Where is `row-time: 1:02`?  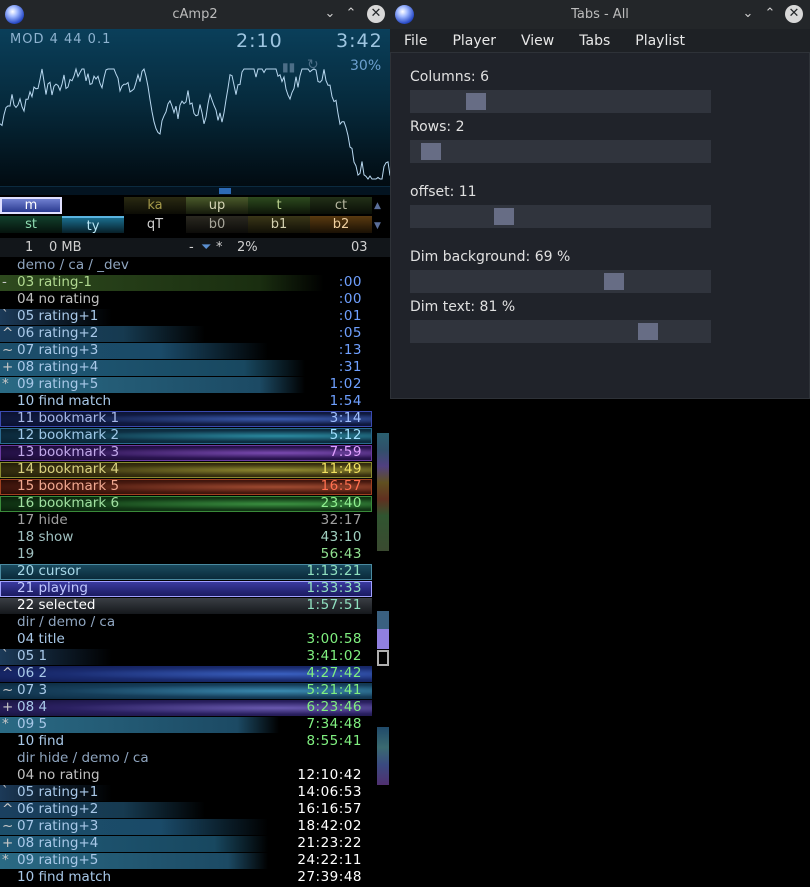 row-time: 1:02 is located at coordinates (345, 384).